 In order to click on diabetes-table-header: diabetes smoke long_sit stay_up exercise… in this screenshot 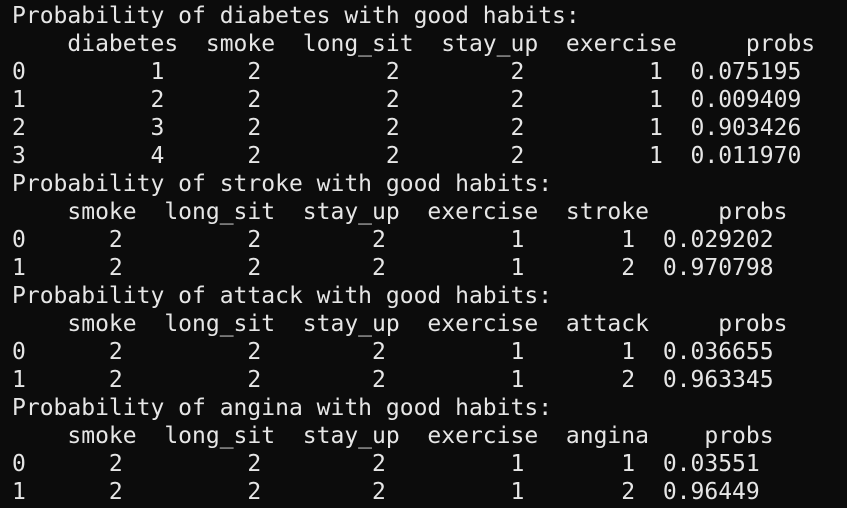, I will do `click(414, 44)`.